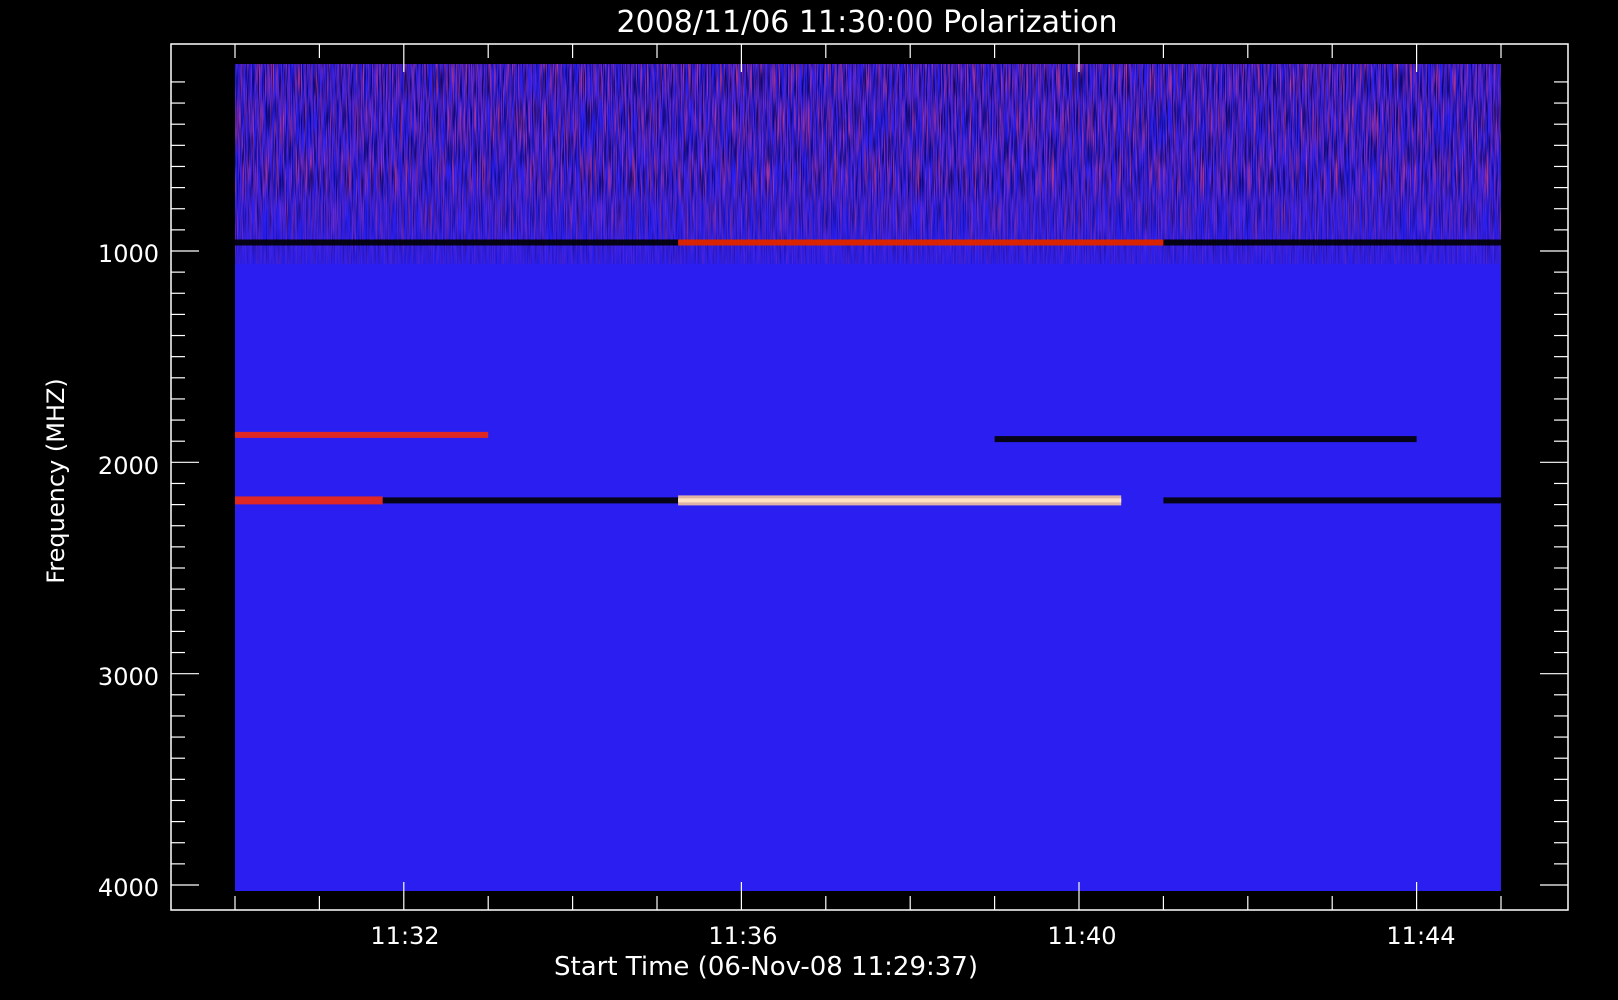  What do you see at coordinates (128, 254) in the screenshot?
I see `y-tick-label-1000: 1000` at bounding box center [128, 254].